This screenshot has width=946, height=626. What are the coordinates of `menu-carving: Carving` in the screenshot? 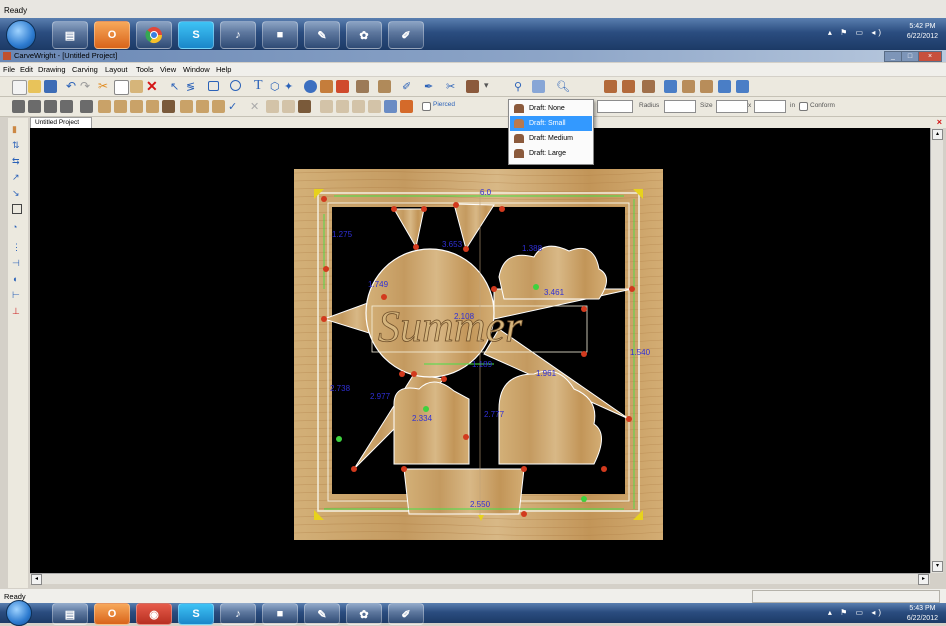 It's located at (85, 69).